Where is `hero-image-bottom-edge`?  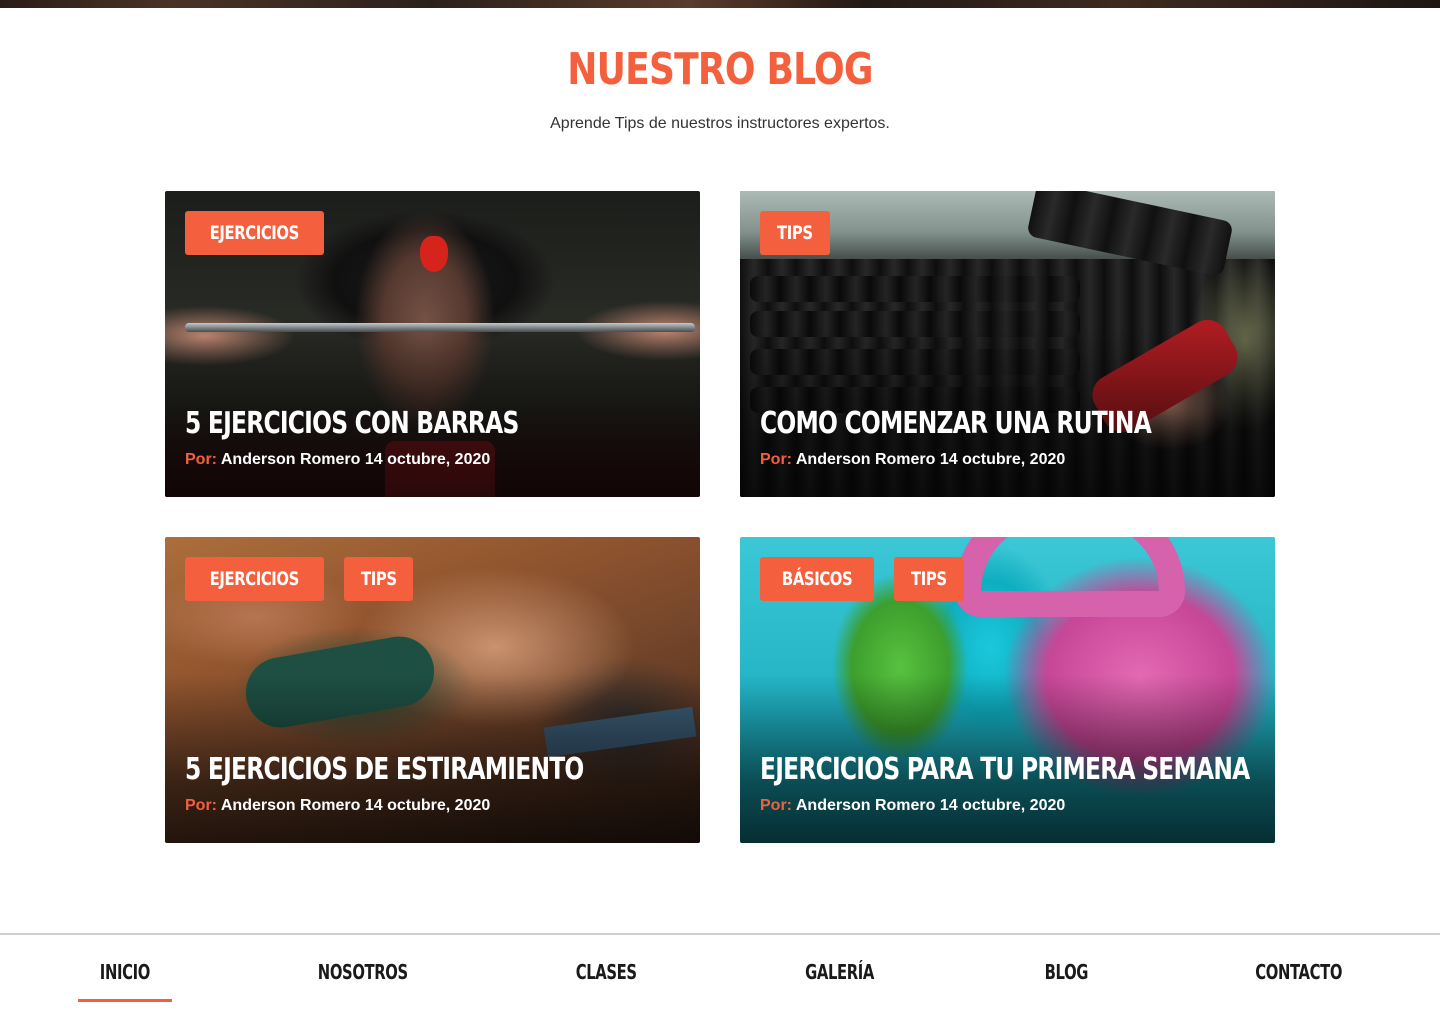 hero-image-bottom-edge is located at coordinates (720, 4).